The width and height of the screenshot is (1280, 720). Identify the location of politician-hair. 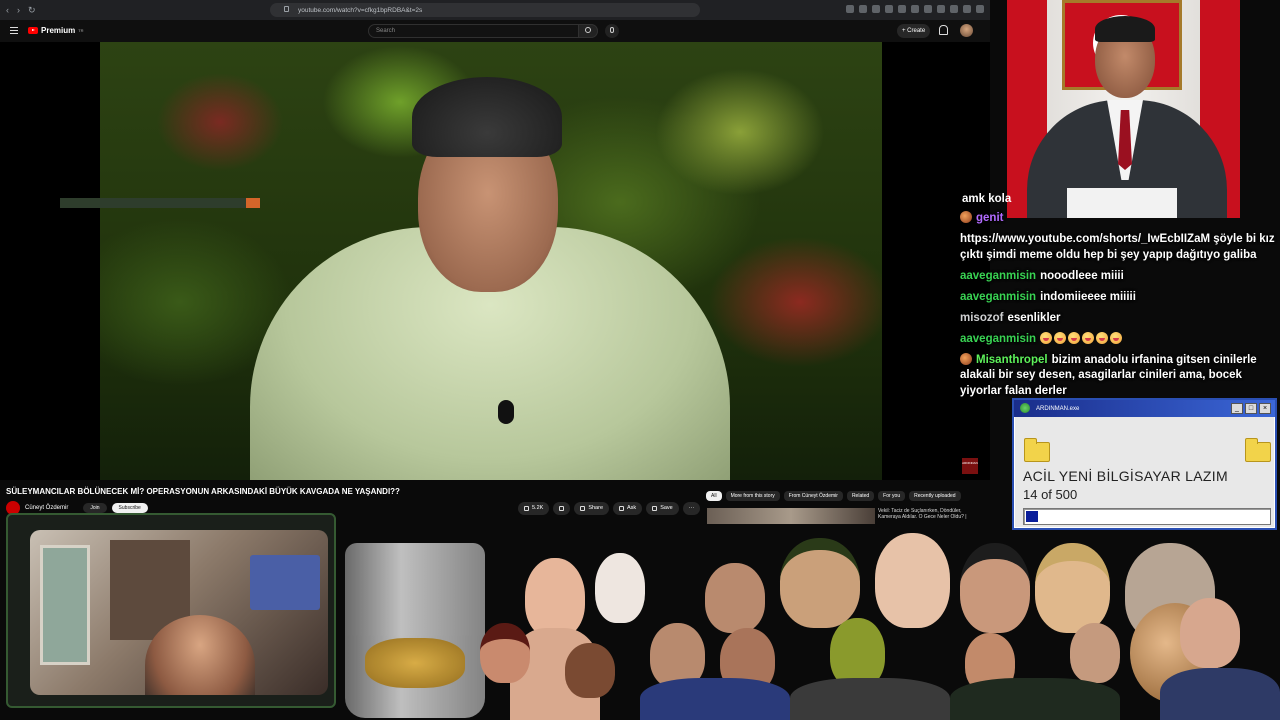
(1125, 29).